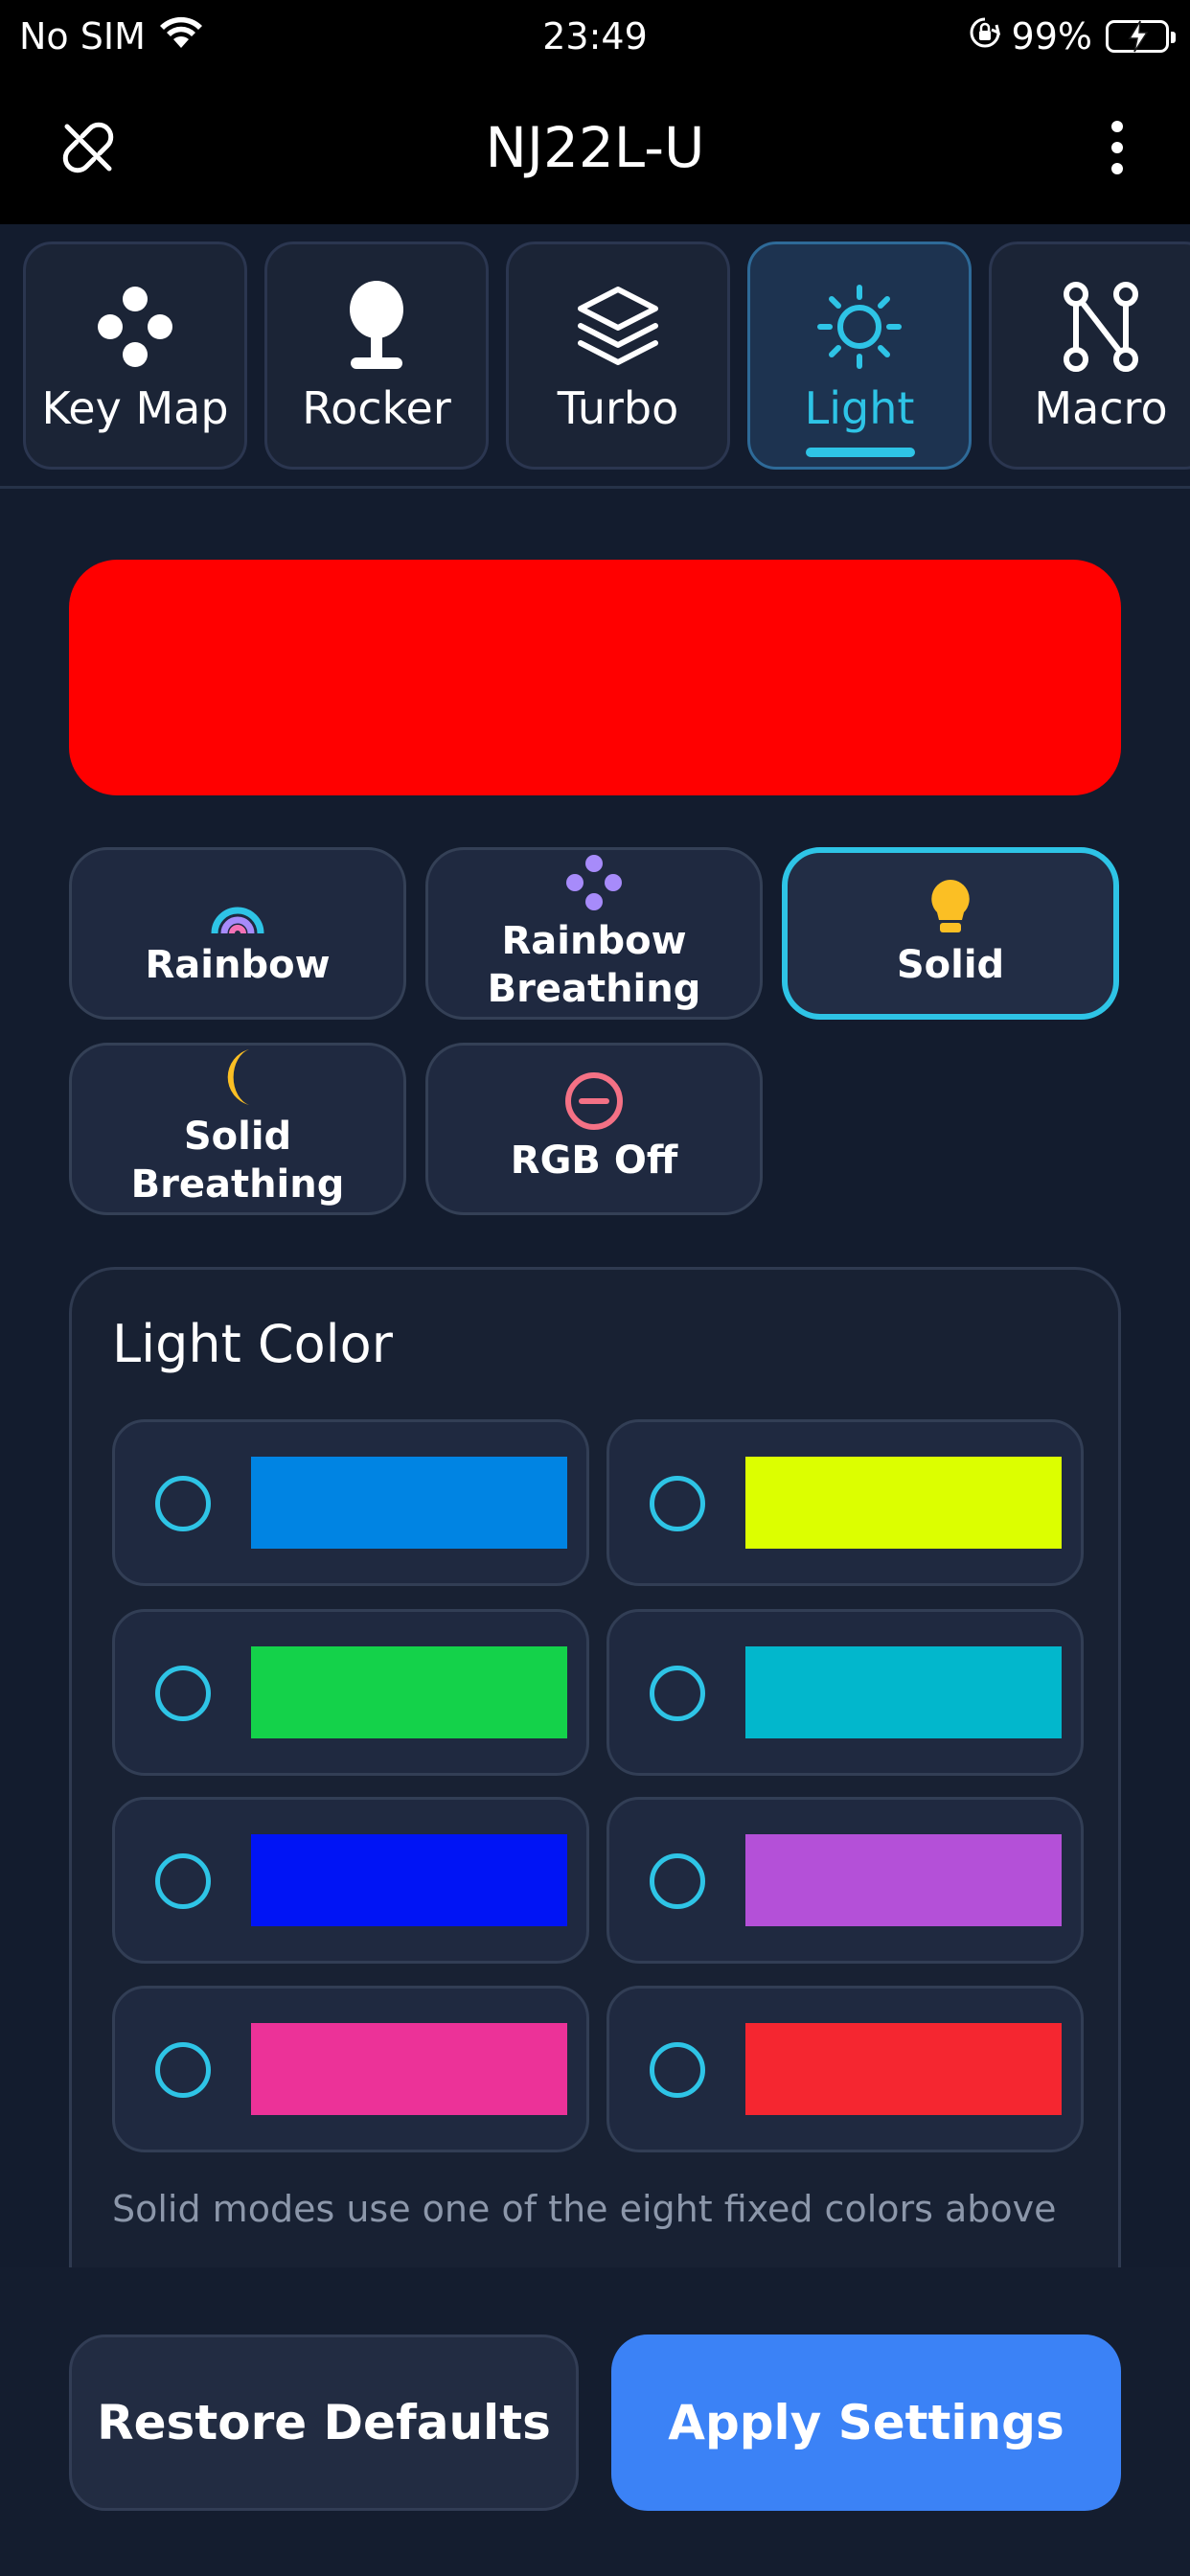  I want to click on tab-label: Turbo, so click(618, 408).